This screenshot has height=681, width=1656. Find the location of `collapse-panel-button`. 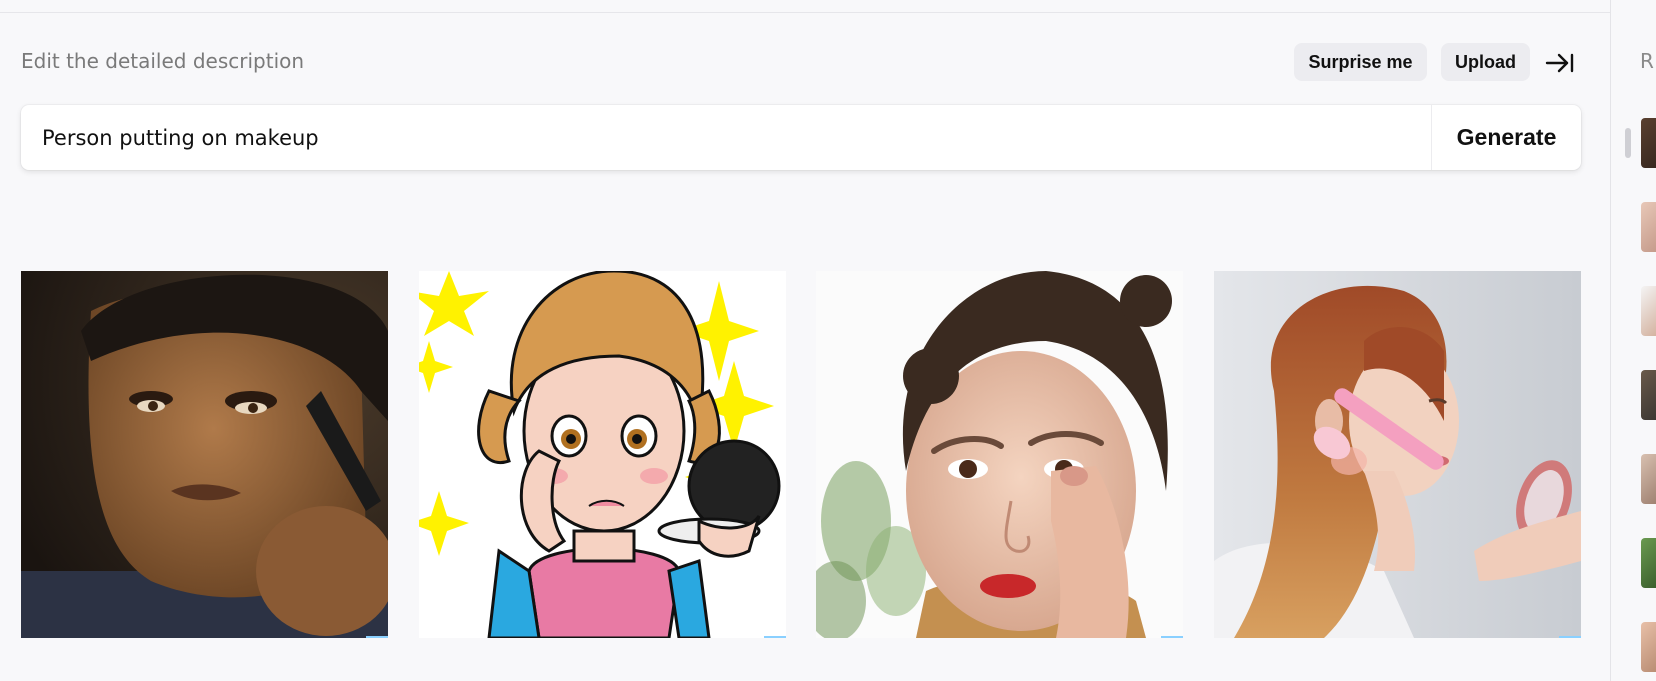

collapse-panel-button is located at coordinates (1560, 63).